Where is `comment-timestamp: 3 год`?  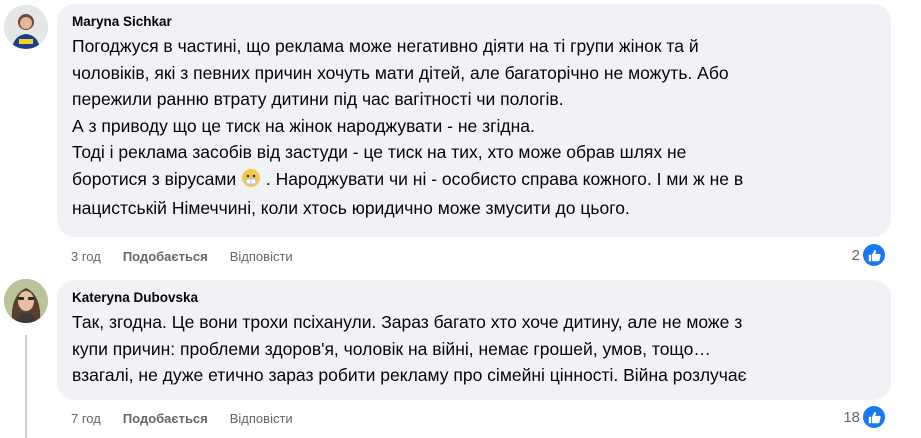 comment-timestamp: 3 год is located at coordinates (86, 256).